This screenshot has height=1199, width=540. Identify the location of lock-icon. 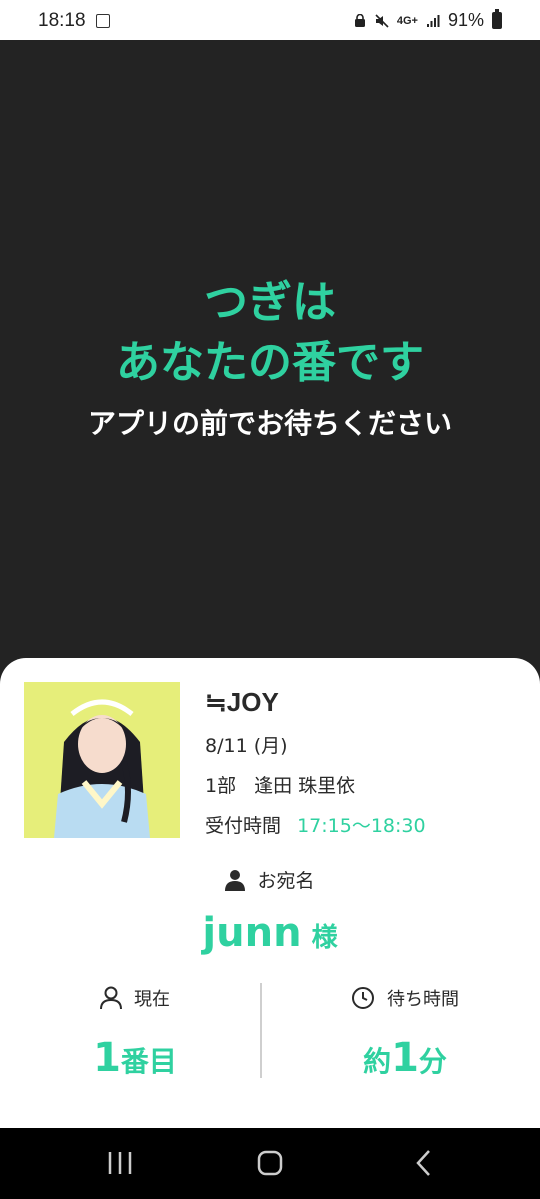
(359, 20).